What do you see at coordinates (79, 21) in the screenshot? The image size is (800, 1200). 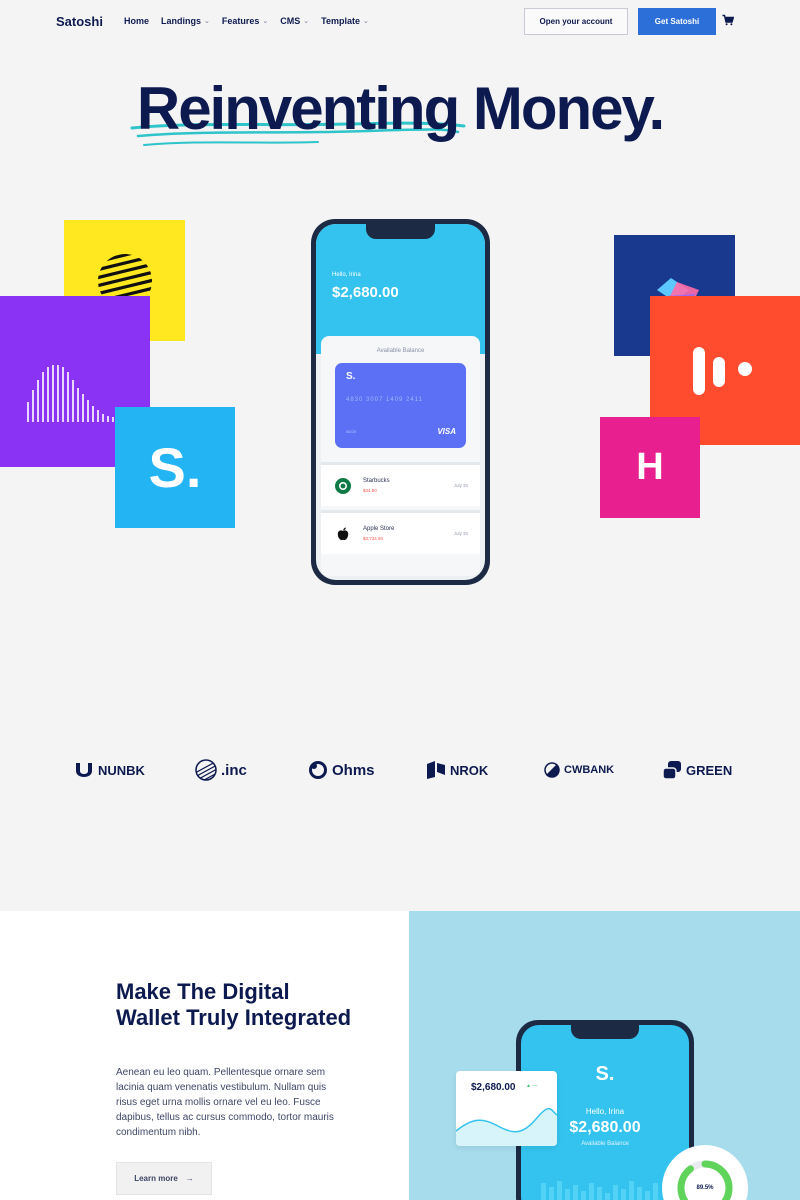 I see `brand-logo: Satoshi` at bounding box center [79, 21].